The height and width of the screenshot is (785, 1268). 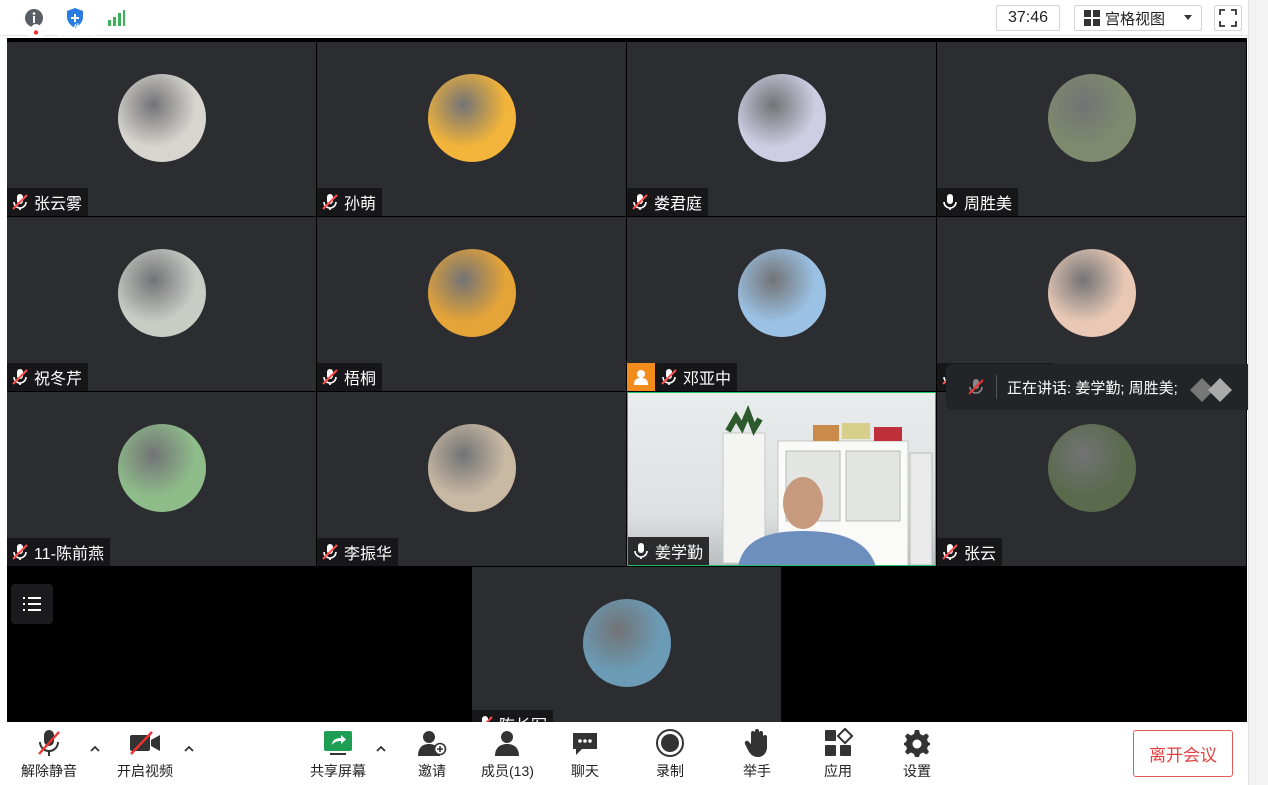 I want to click on members-label: 成员(13), so click(x=507, y=771).